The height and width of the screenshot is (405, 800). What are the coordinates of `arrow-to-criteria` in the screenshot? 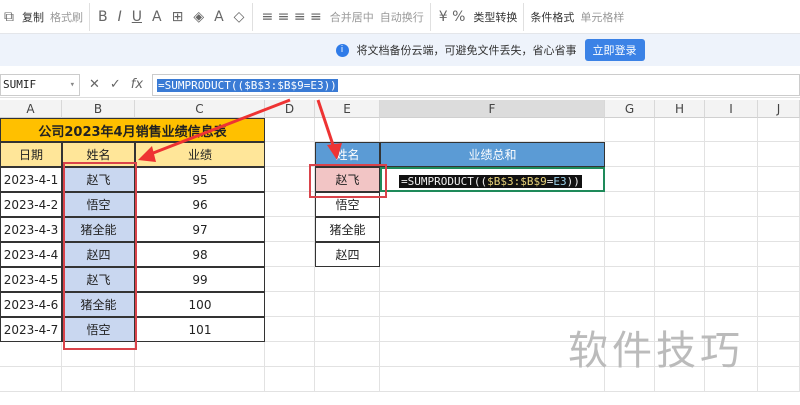 It's located at (326, 124).